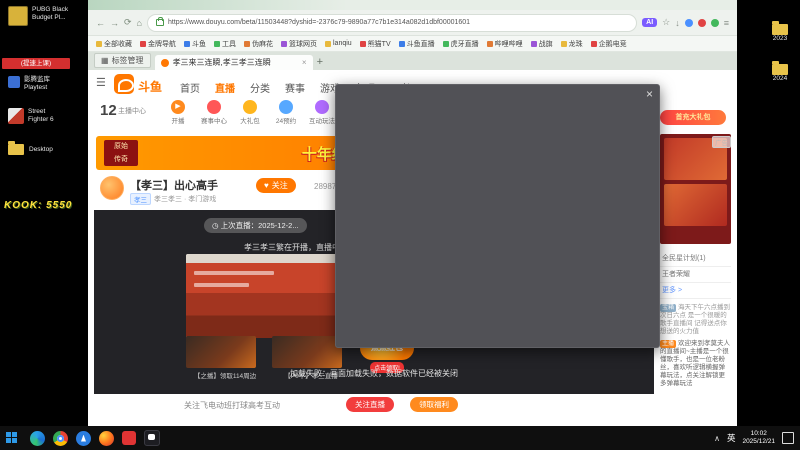 The image size is (800, 450). What do you see at coordinates (100, 23) in the screenshot?
I see `back-icon: ←` at bounding box center [100, 23].